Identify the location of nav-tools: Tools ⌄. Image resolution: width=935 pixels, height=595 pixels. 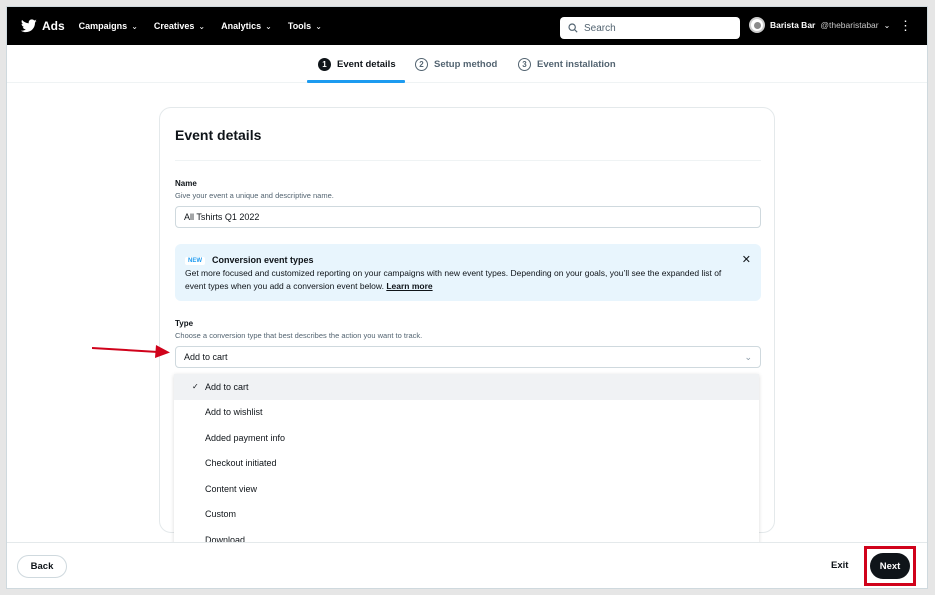
(305, 26).